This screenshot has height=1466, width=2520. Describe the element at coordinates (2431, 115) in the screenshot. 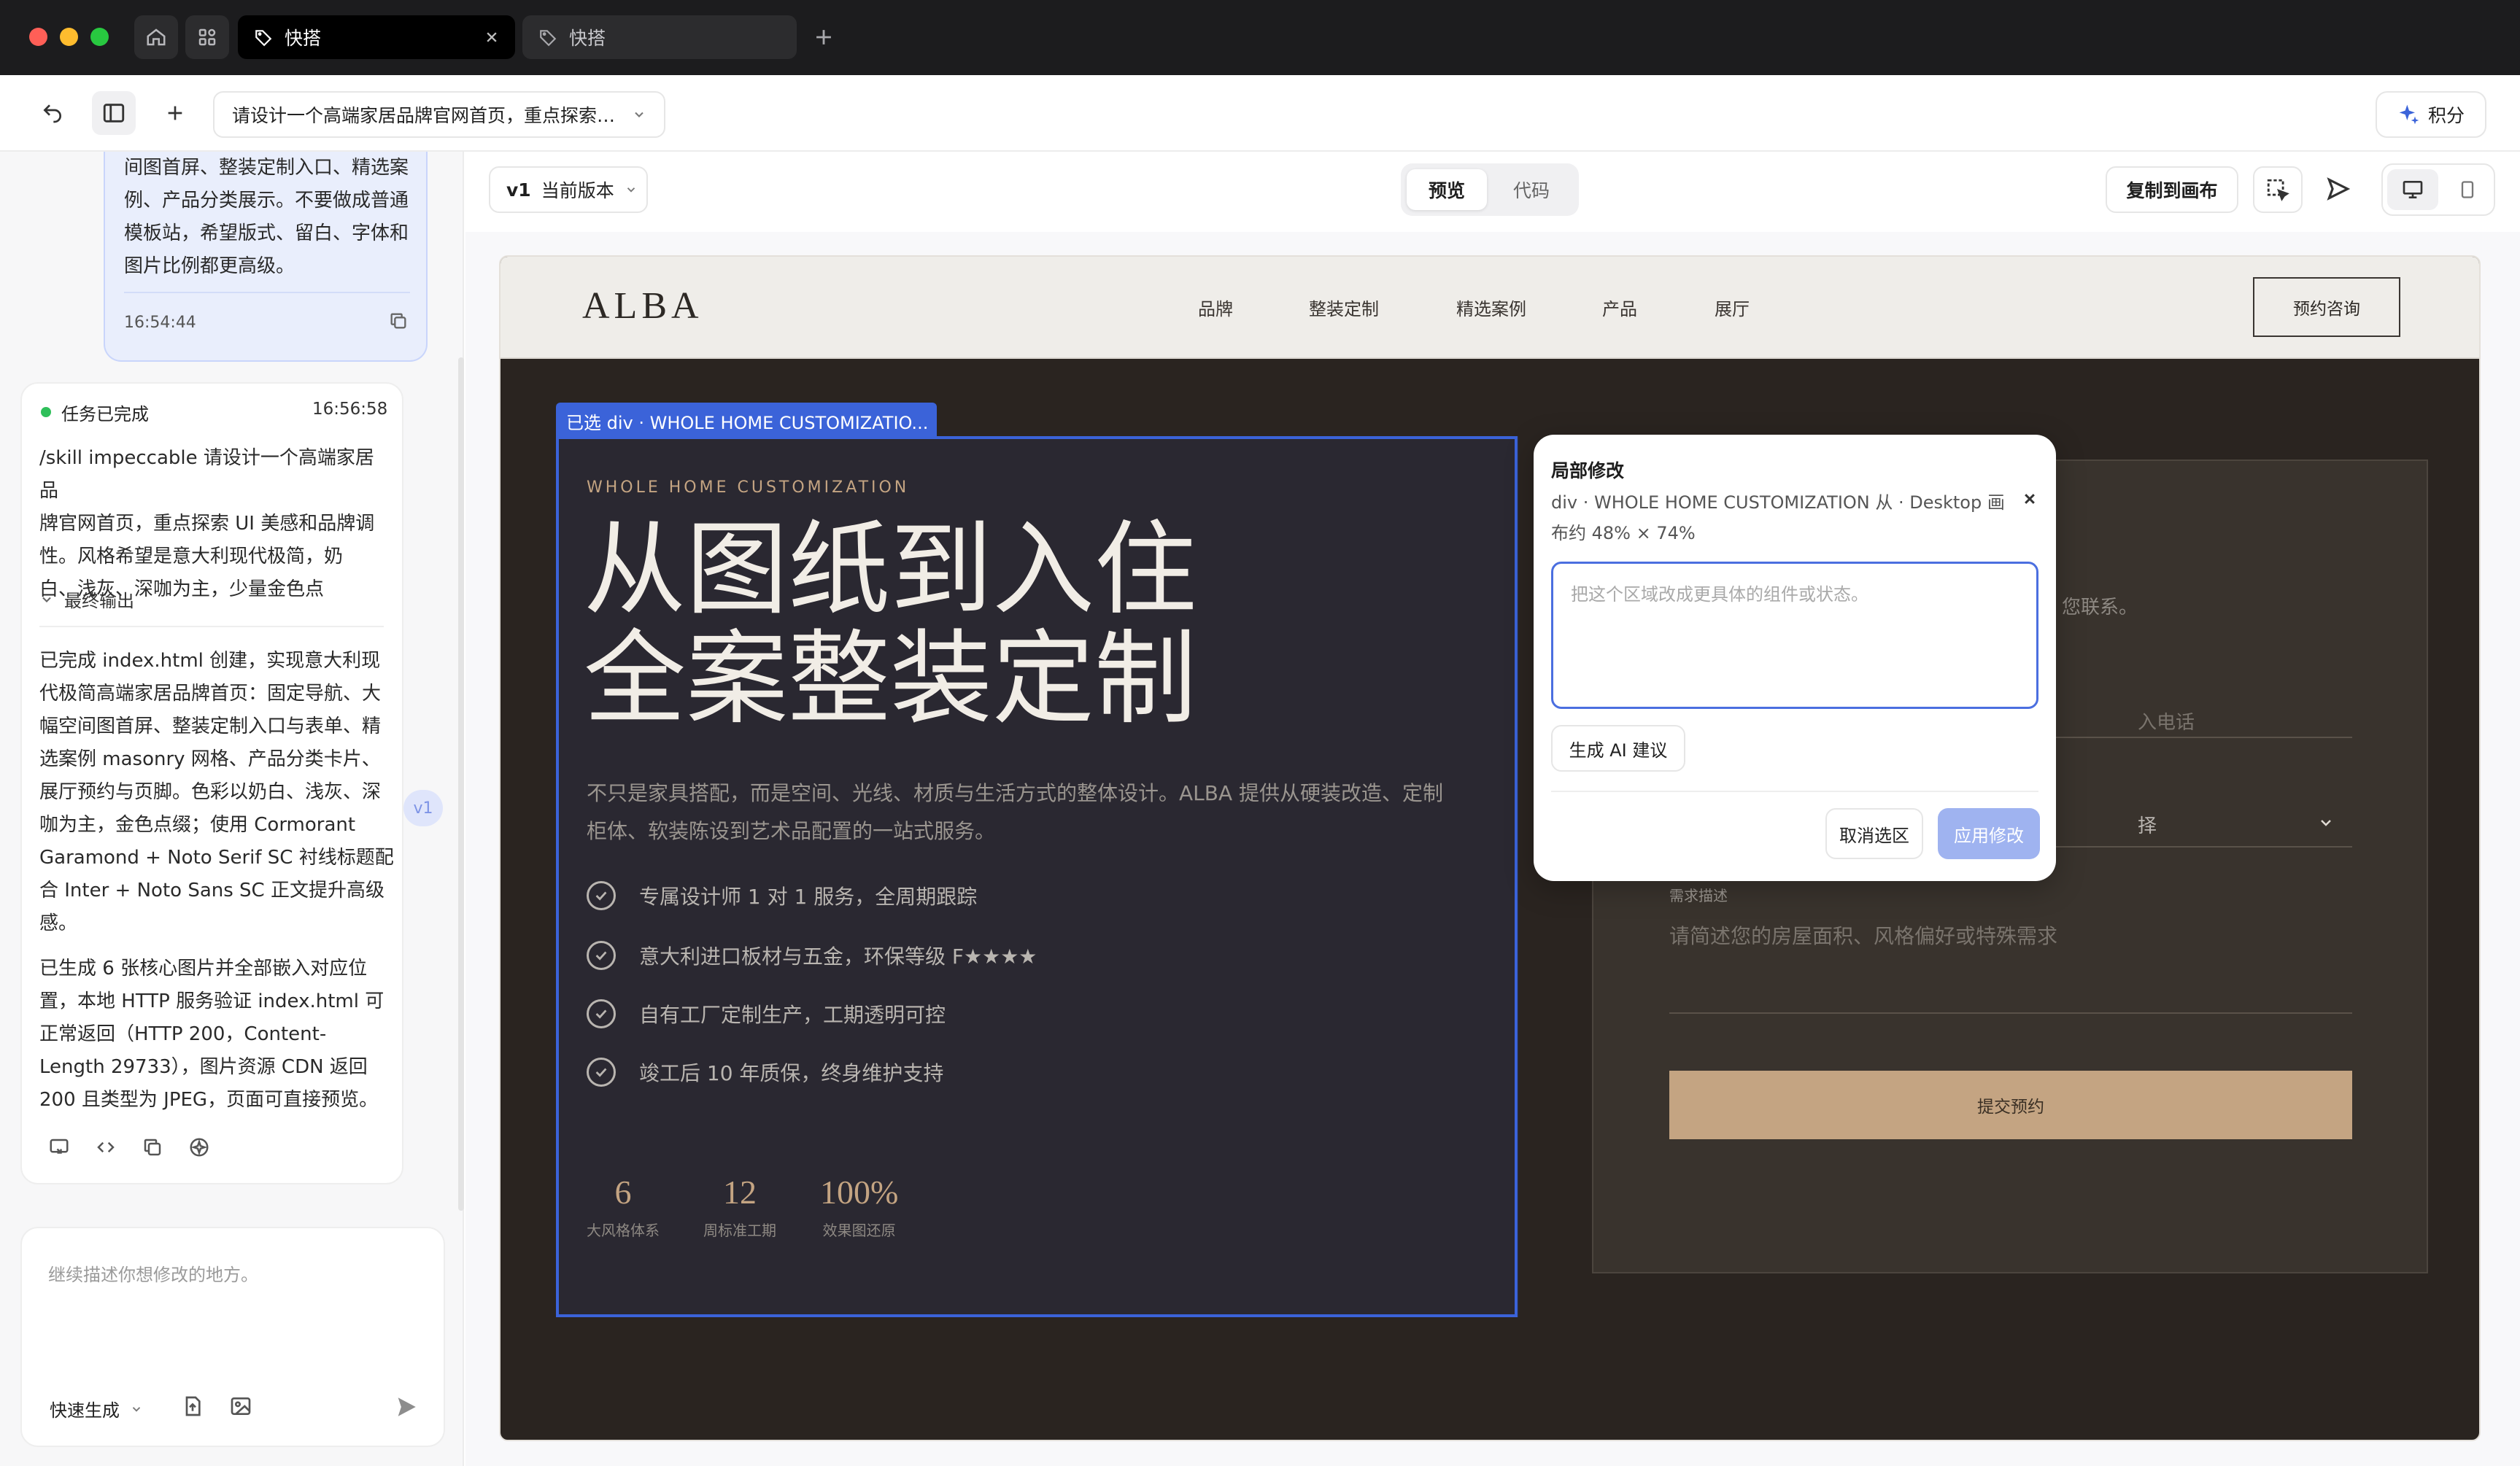

I see `points-button: 积分` at that location.